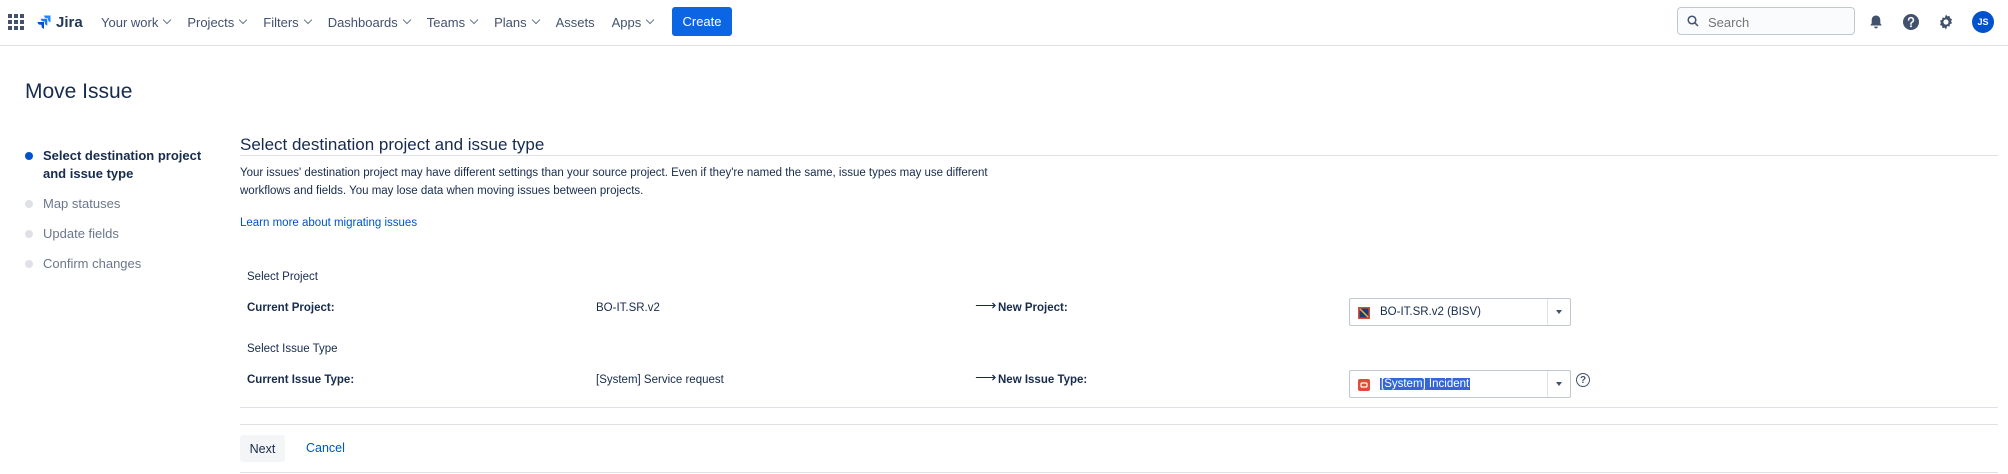 This screenshot has width=2008, height=474. Describe the element at coordinates (626, 22) in the screenshot. I see `nav-label: Apps` at that location.